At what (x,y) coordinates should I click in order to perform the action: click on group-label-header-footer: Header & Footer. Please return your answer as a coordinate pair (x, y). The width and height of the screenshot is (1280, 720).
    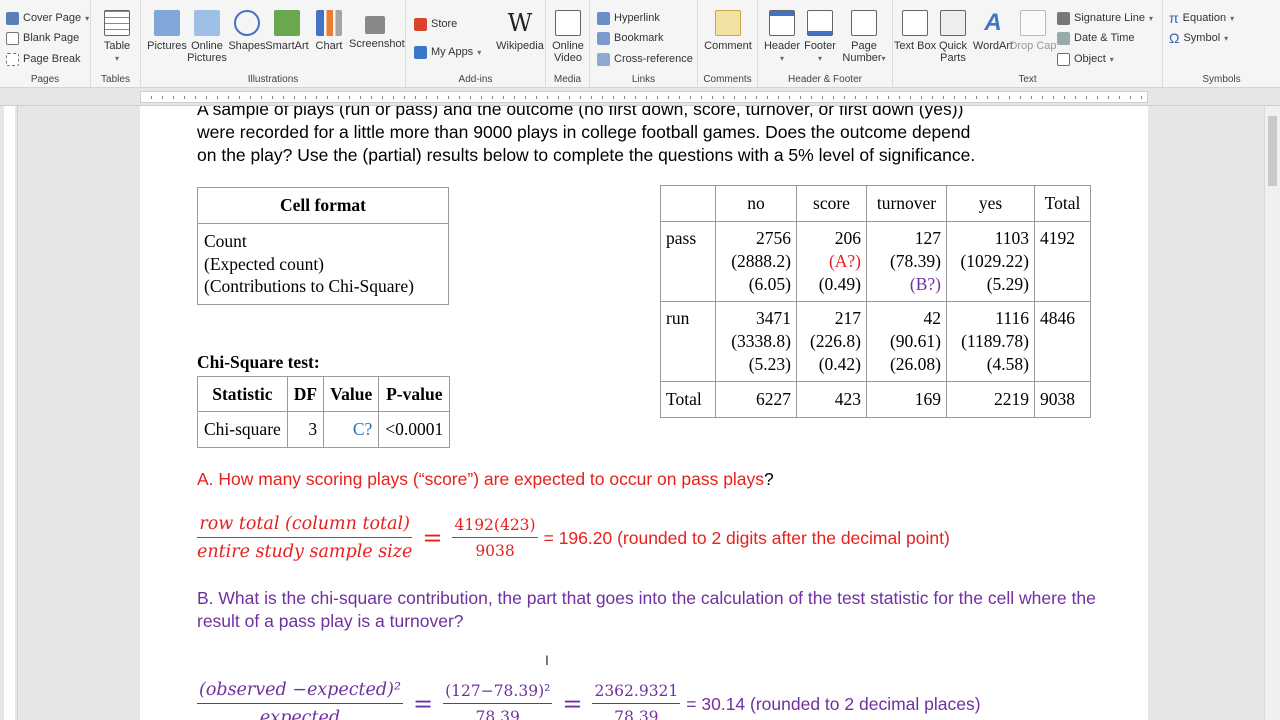
    Looking at the image, I should click on (825, 79).